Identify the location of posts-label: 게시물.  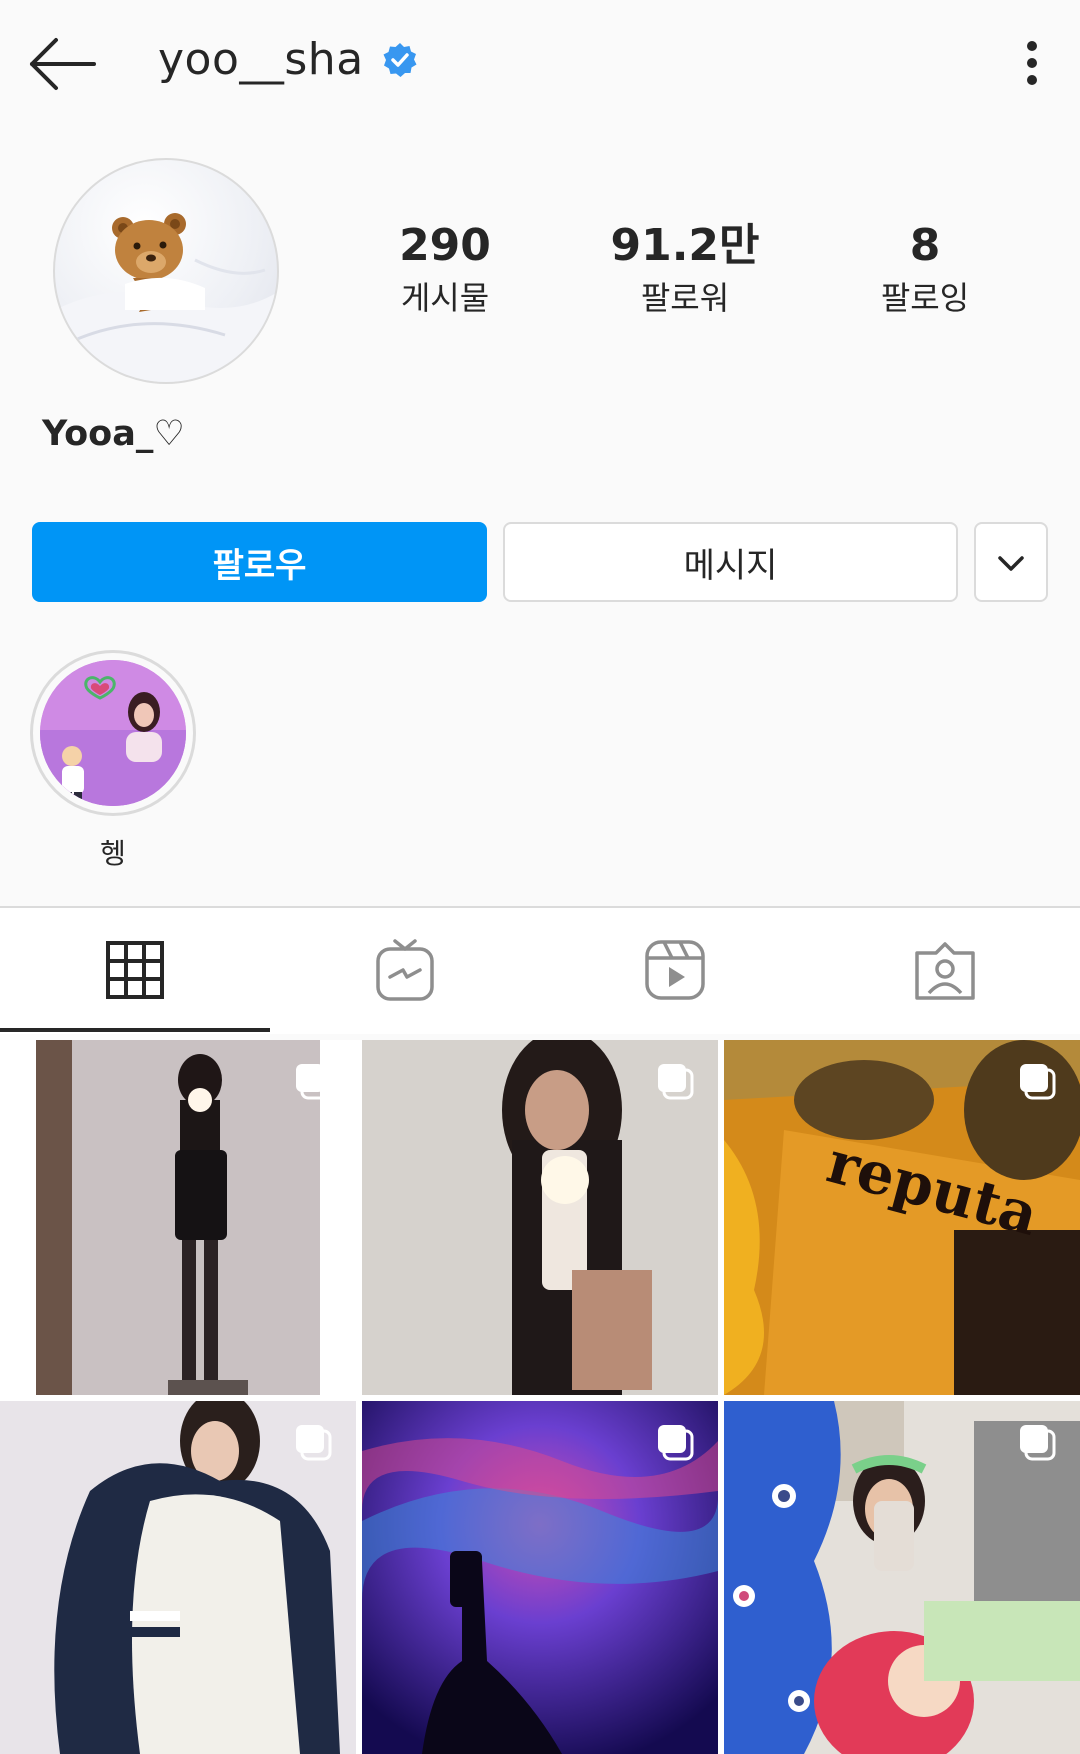
(445, 298).